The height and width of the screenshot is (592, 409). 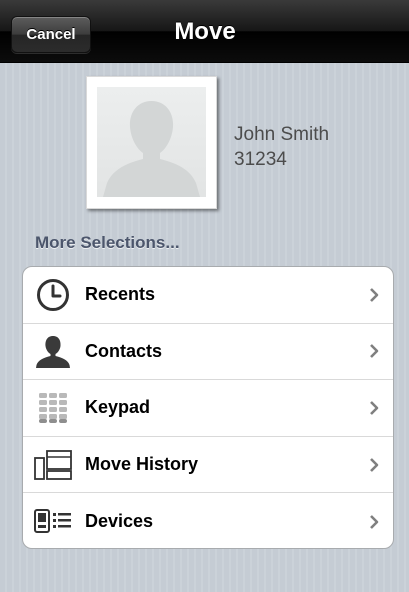 What do you see at coordinates (53, 295) in the screenshot?
I see `clock-icon` at bounding box center [53, 295].